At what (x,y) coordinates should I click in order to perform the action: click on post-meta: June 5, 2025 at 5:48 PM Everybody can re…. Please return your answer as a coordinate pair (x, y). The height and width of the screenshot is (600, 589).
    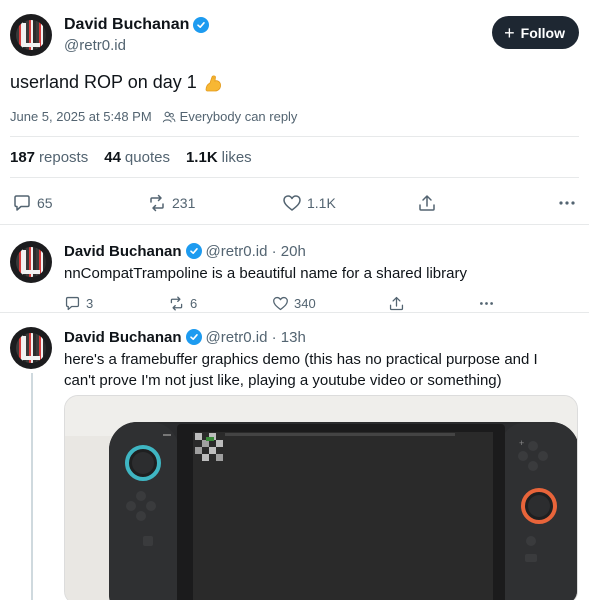
    Looking at the image, I should click on (294, 116).